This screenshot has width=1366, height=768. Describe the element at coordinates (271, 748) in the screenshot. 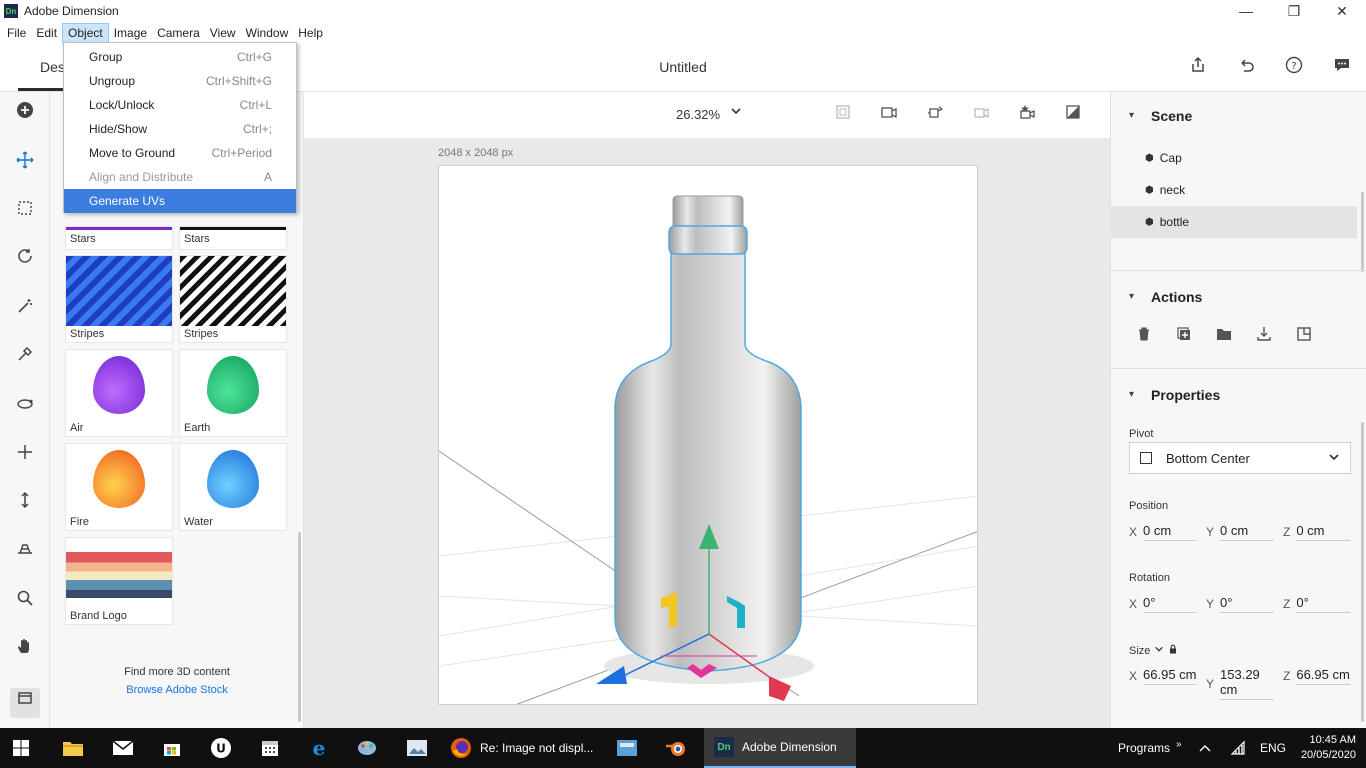

I see `calendar-icon` at that location.